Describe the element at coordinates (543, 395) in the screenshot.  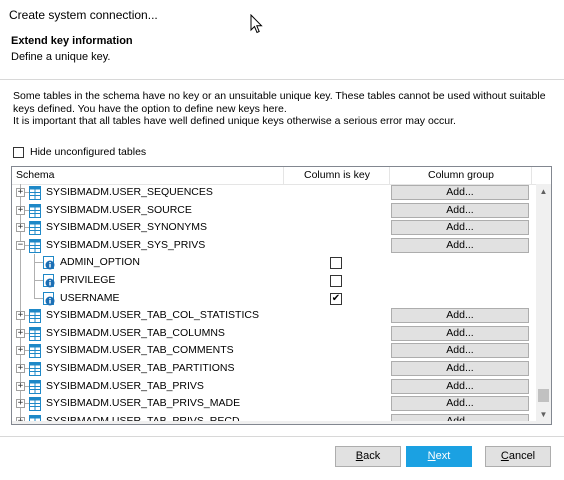
I see `scrollbar-thumb` at that location.